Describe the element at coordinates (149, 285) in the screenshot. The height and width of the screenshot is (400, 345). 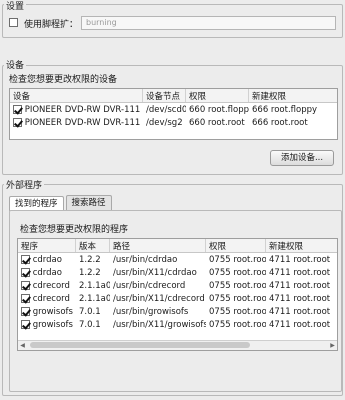
I see `program-path: /usr/bin/cdrecord` at that location.